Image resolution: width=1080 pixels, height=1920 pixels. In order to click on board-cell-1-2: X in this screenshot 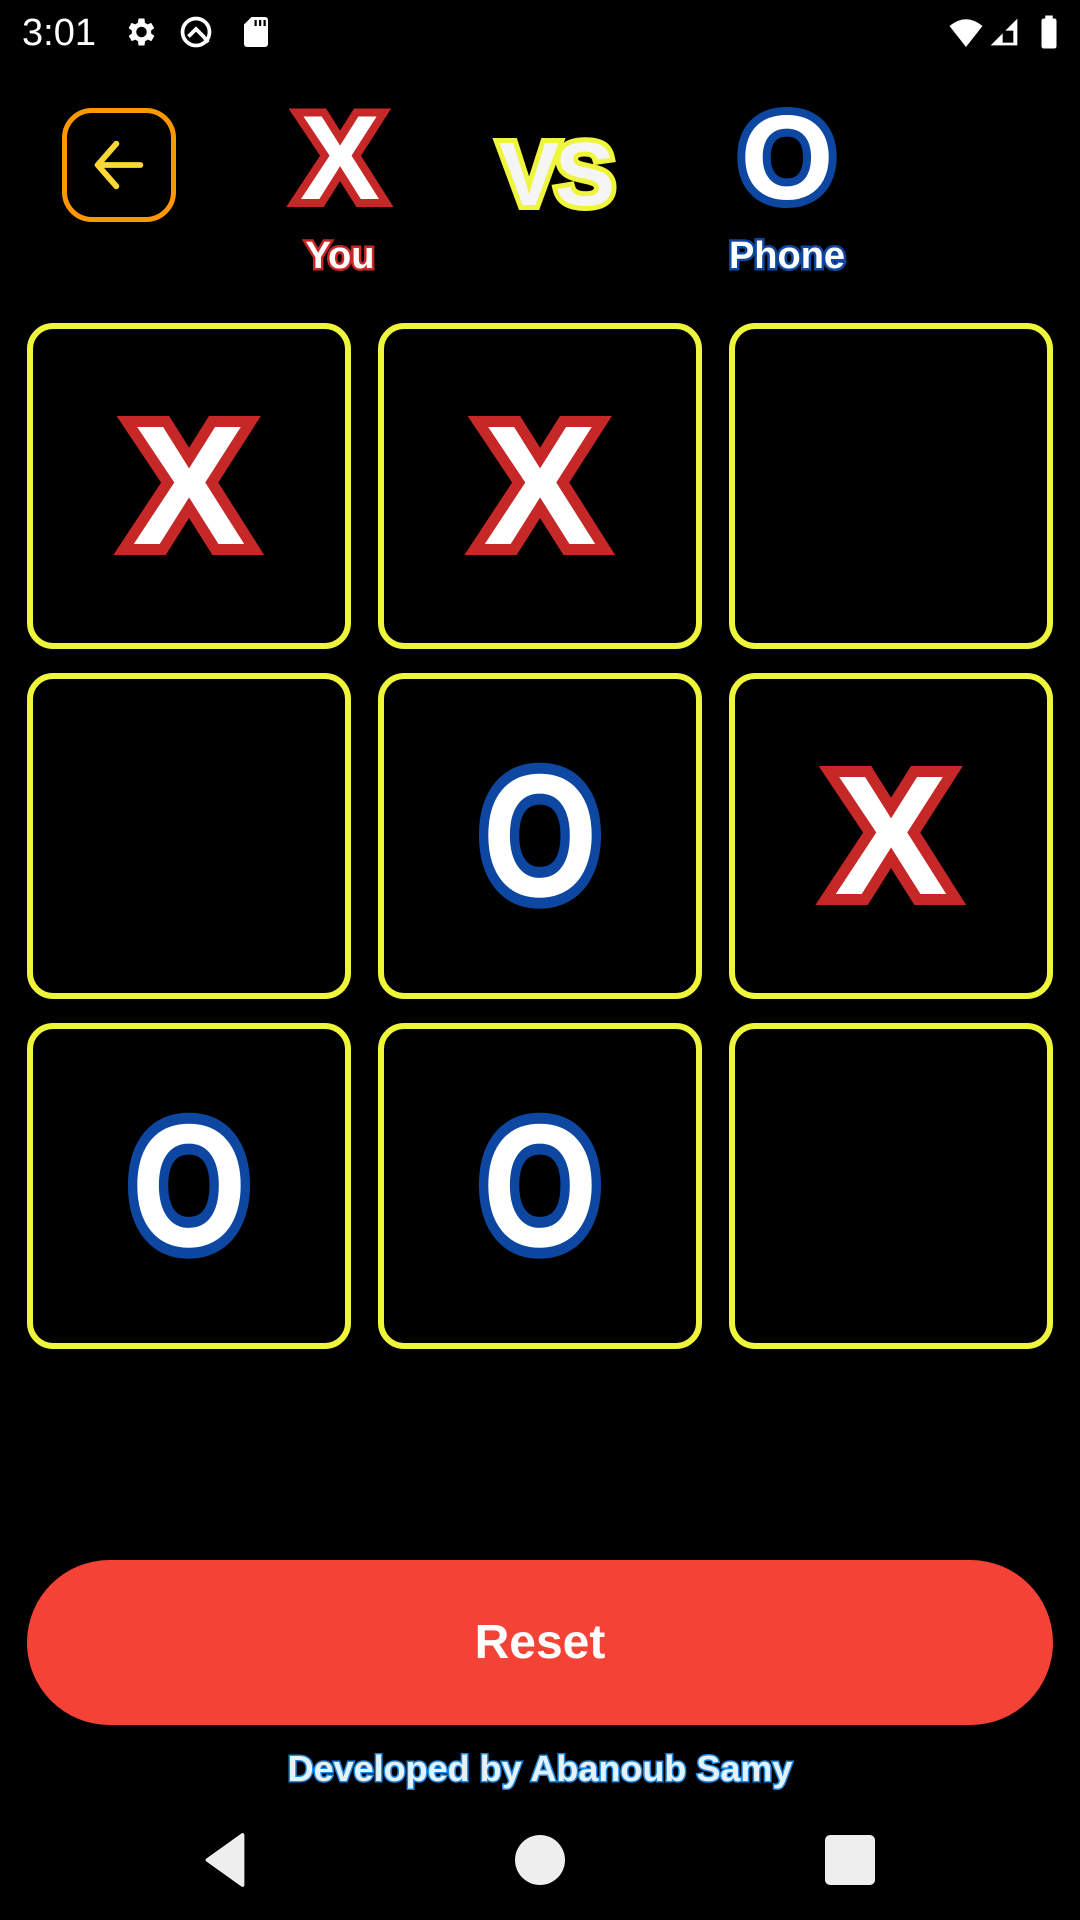, I will do `click(891, 836)`.